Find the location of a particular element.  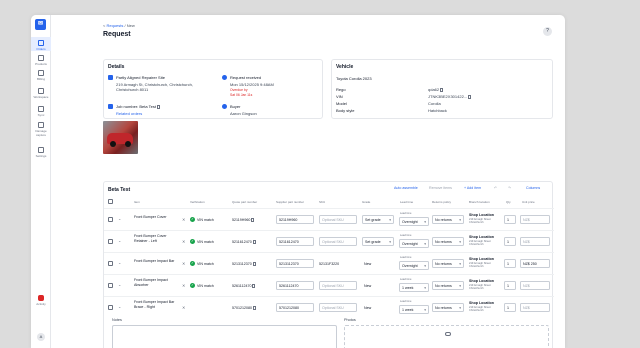

supplier-part-input: 5213112370 is located at coordinates (295, 263).